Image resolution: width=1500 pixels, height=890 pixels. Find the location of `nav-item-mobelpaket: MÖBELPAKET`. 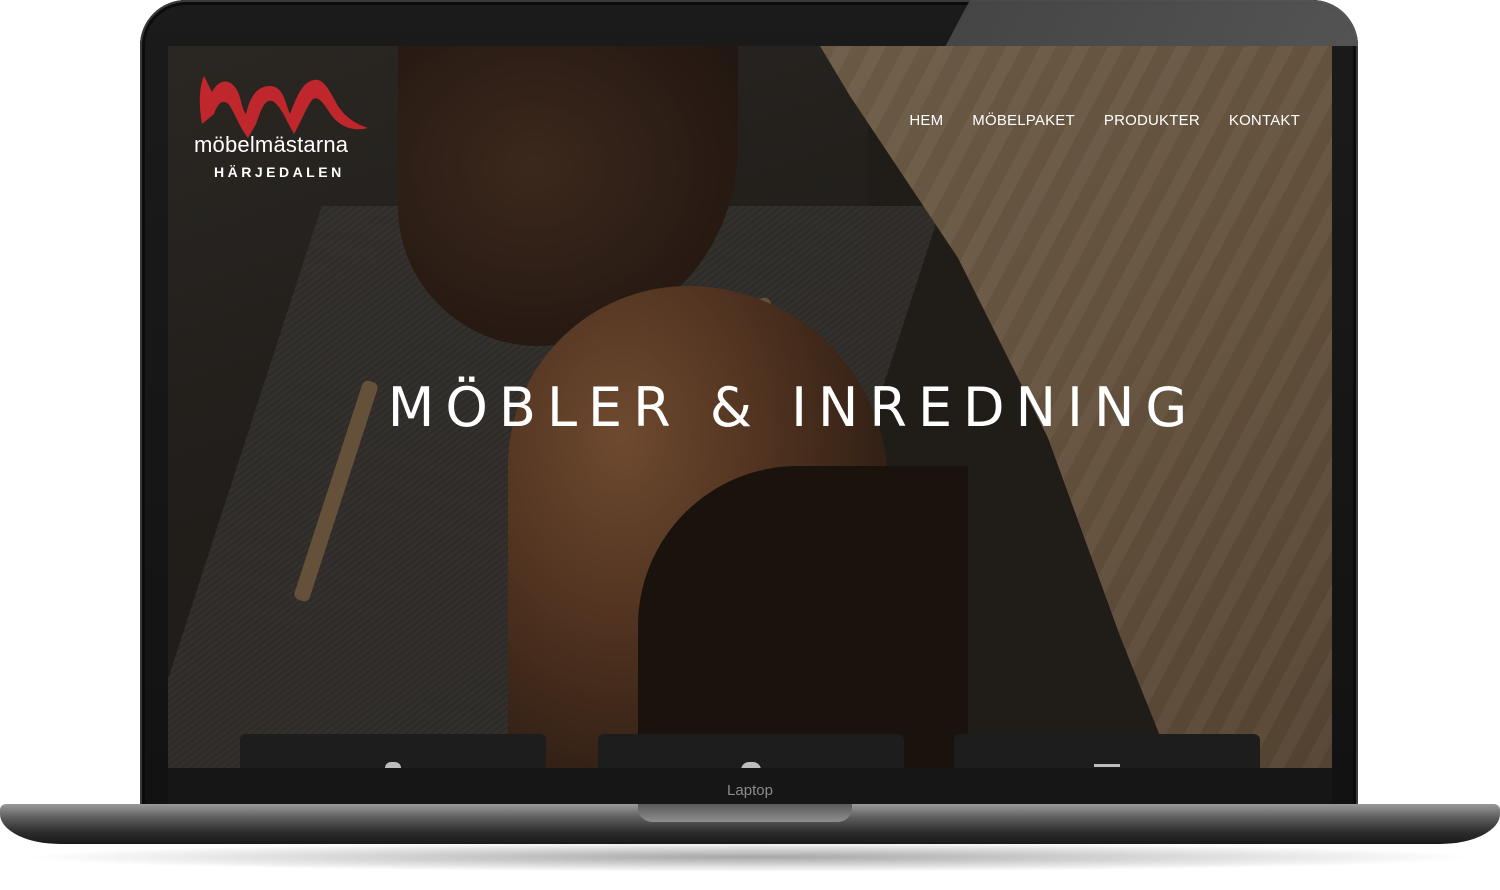

nav-item-mobelpaket: MÖBELPAKET is located at coordinates (1023, 120).